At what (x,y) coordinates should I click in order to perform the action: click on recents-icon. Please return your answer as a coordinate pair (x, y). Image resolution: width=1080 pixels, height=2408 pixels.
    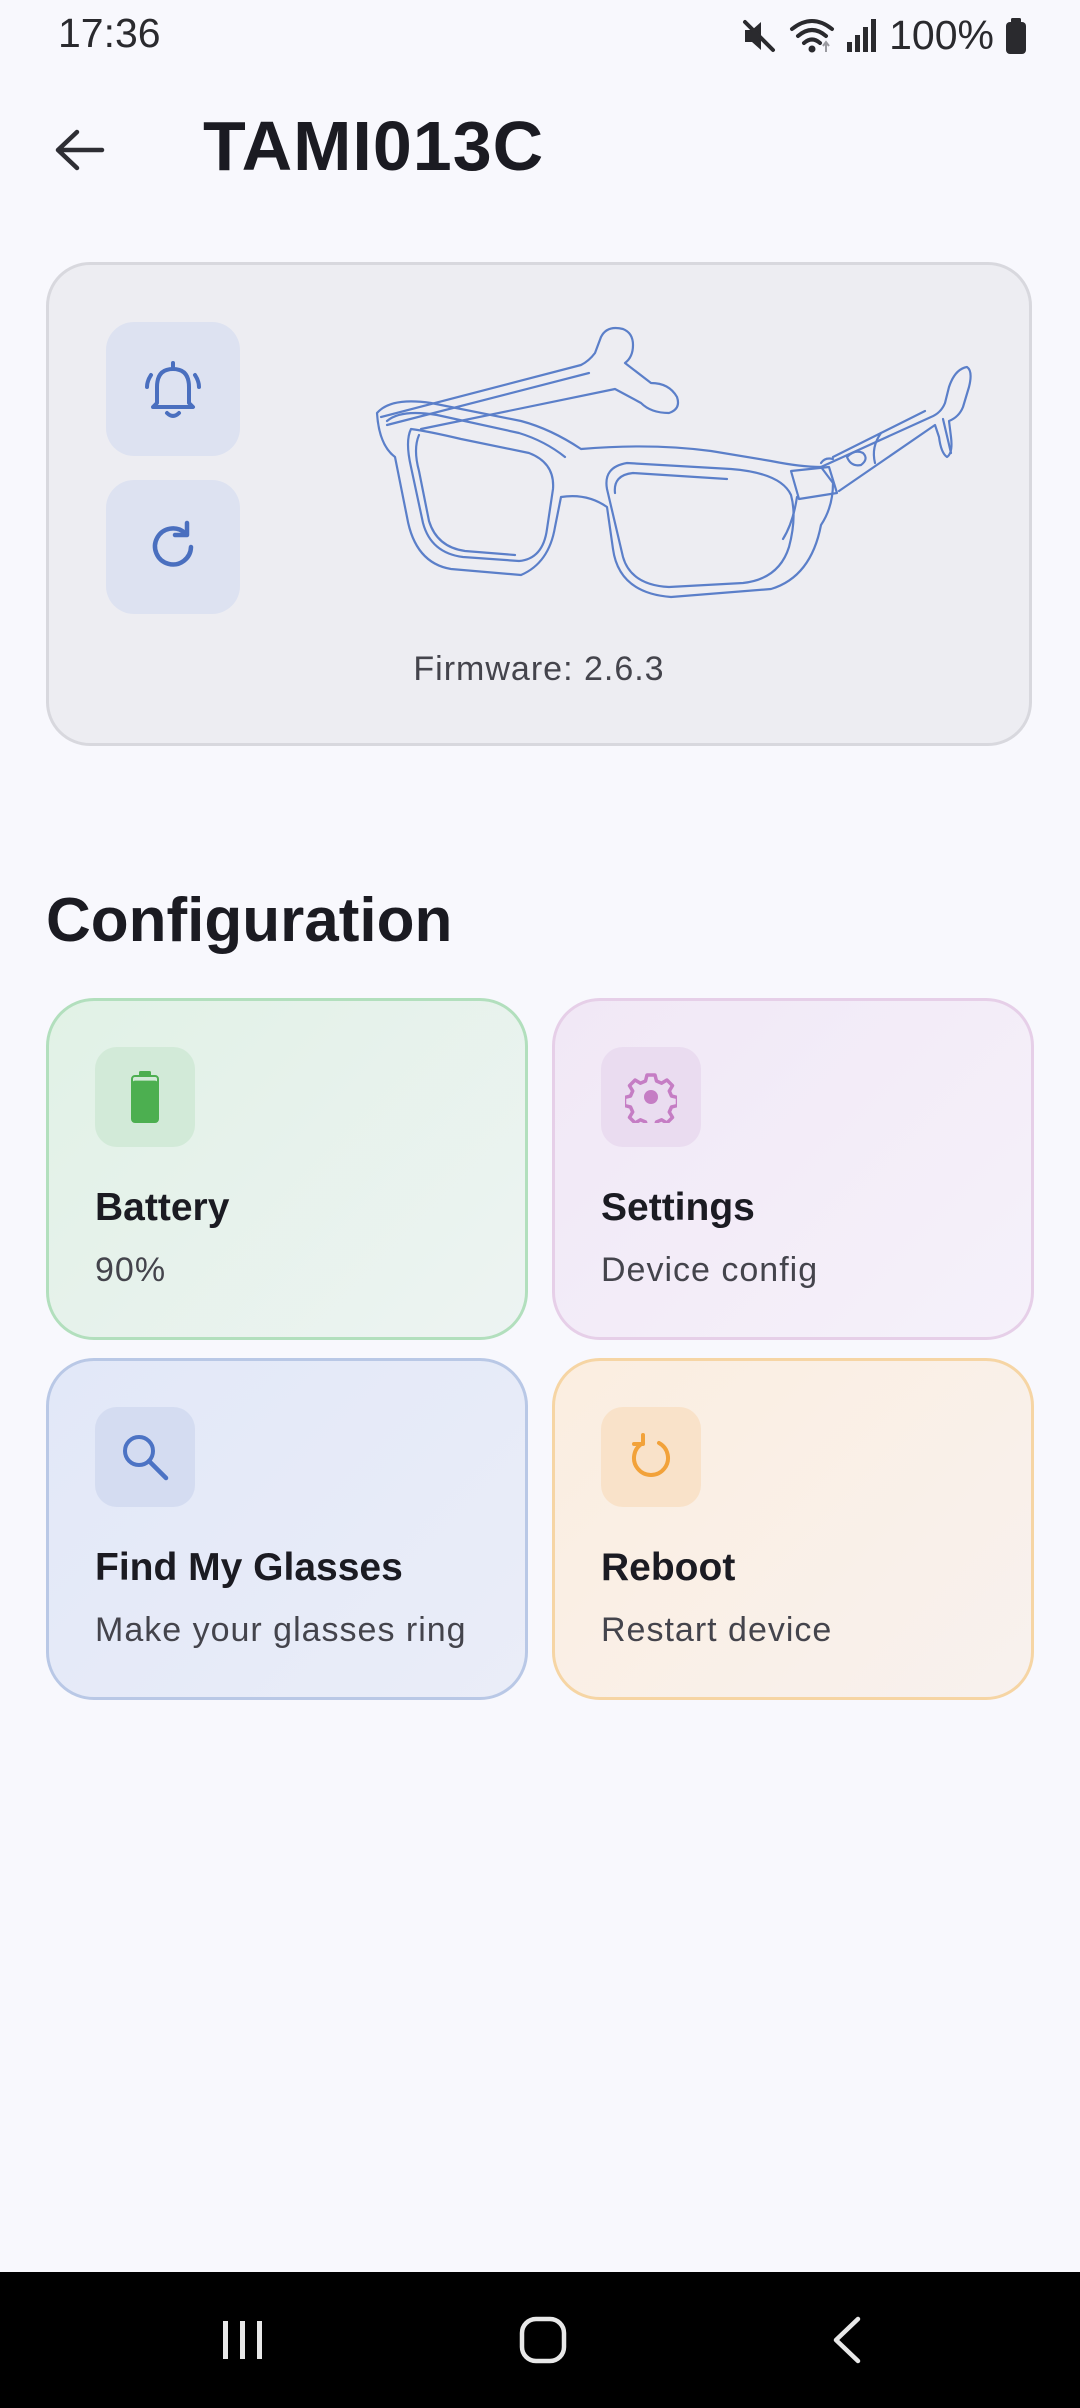
    Looking at the image, I should click on (242, 2340).